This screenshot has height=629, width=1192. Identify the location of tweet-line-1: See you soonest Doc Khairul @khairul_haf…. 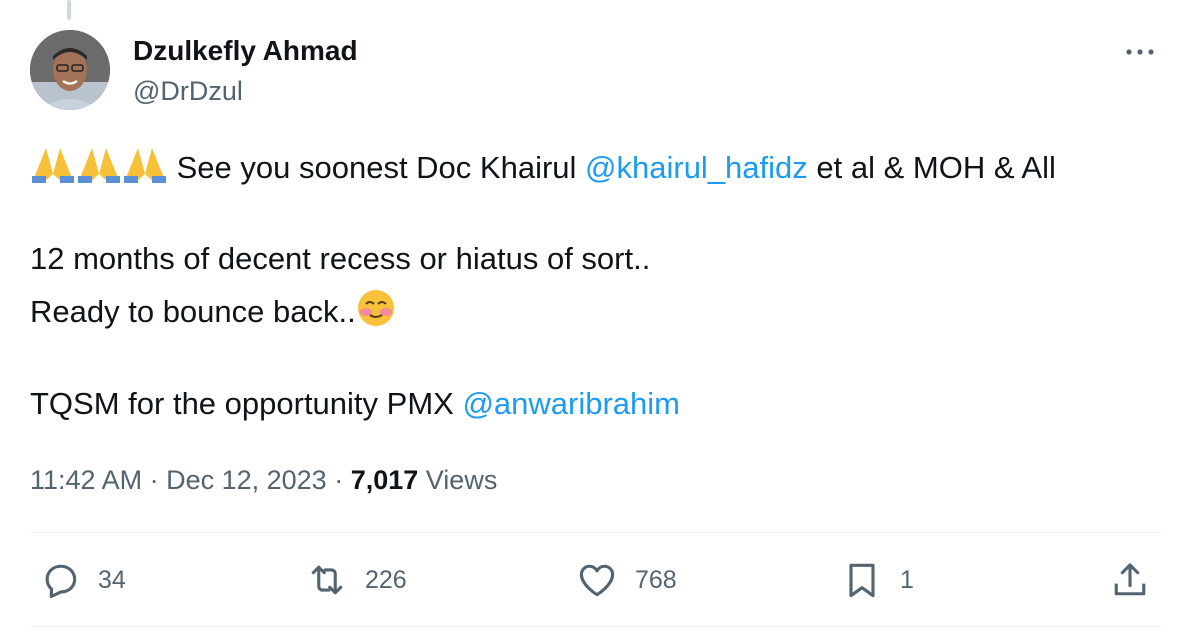
(543, 168).